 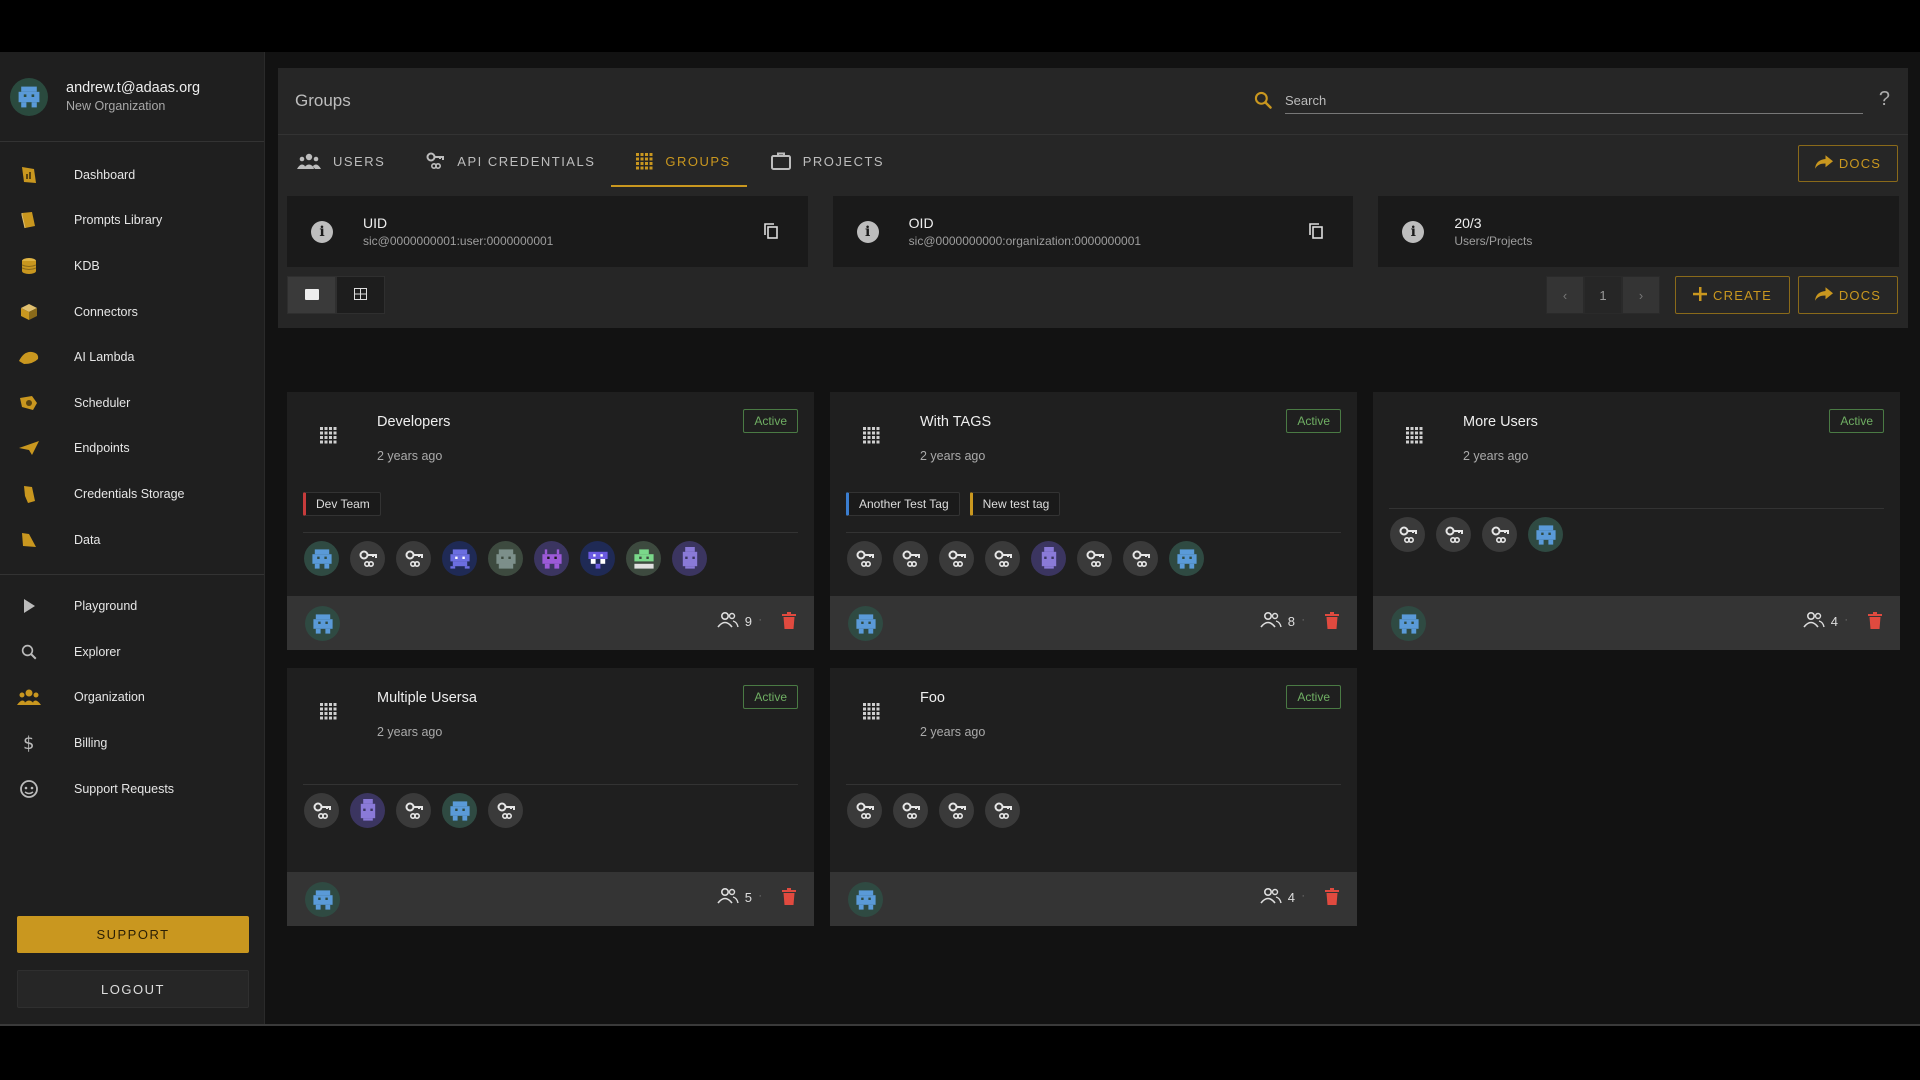 I want to click on tag-list: Another Test Tag New test tag, so click(x=953, y=504).